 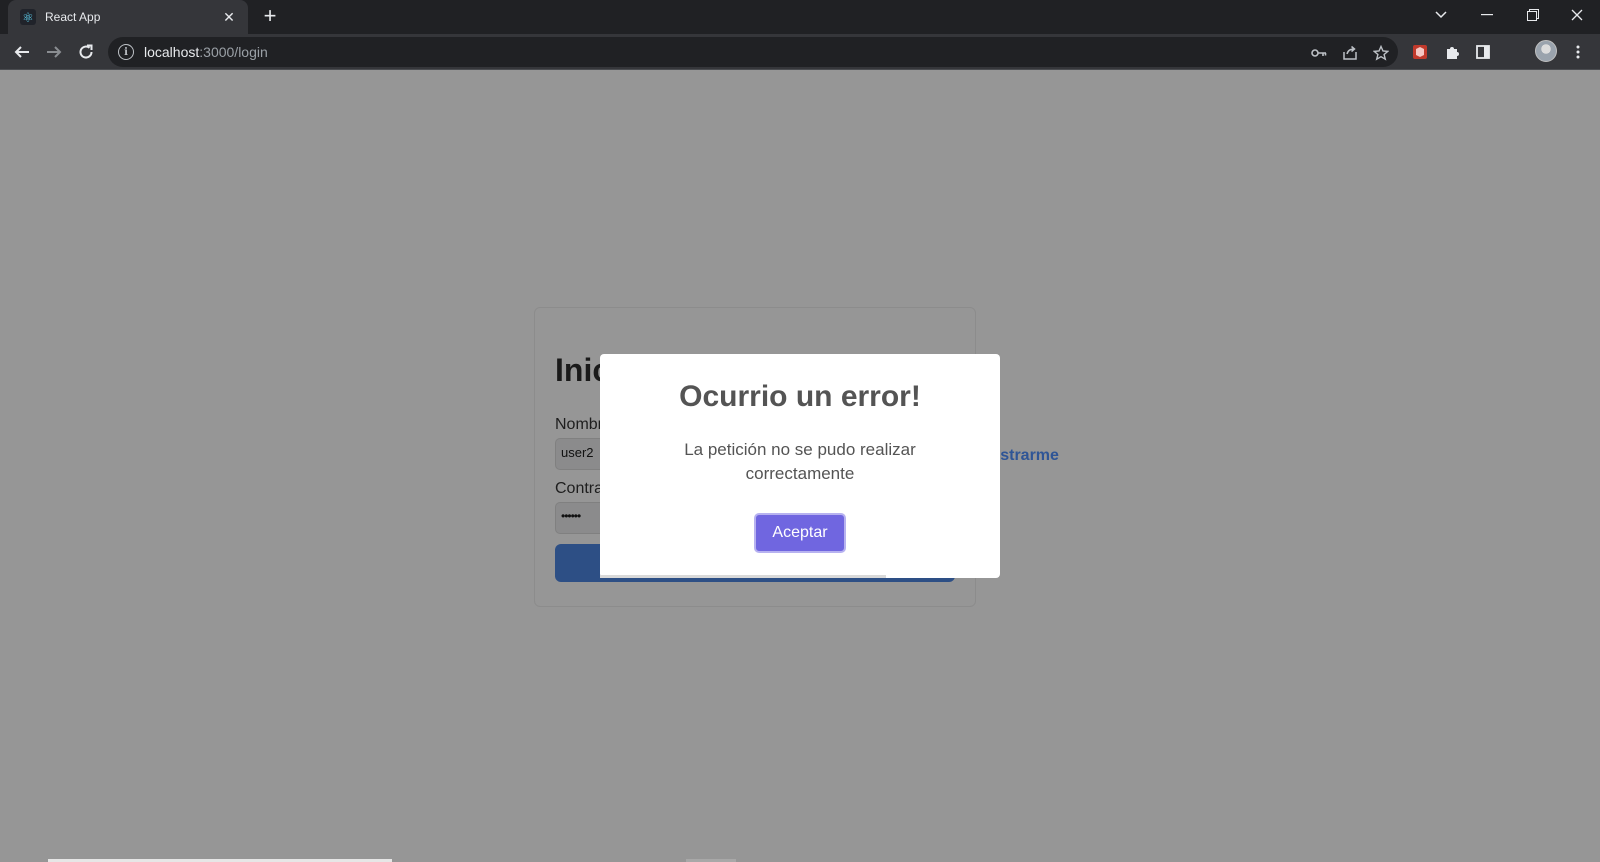 I want to click on extension-red-icon, so click(x=1420, y=52).